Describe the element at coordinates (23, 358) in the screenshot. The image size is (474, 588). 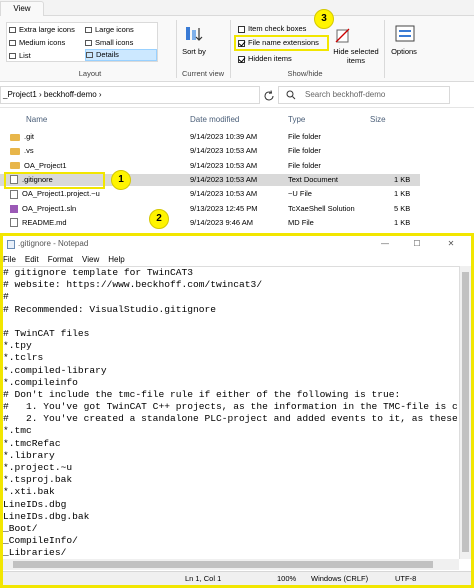
I see `text-line: *.tclrs` at that location.